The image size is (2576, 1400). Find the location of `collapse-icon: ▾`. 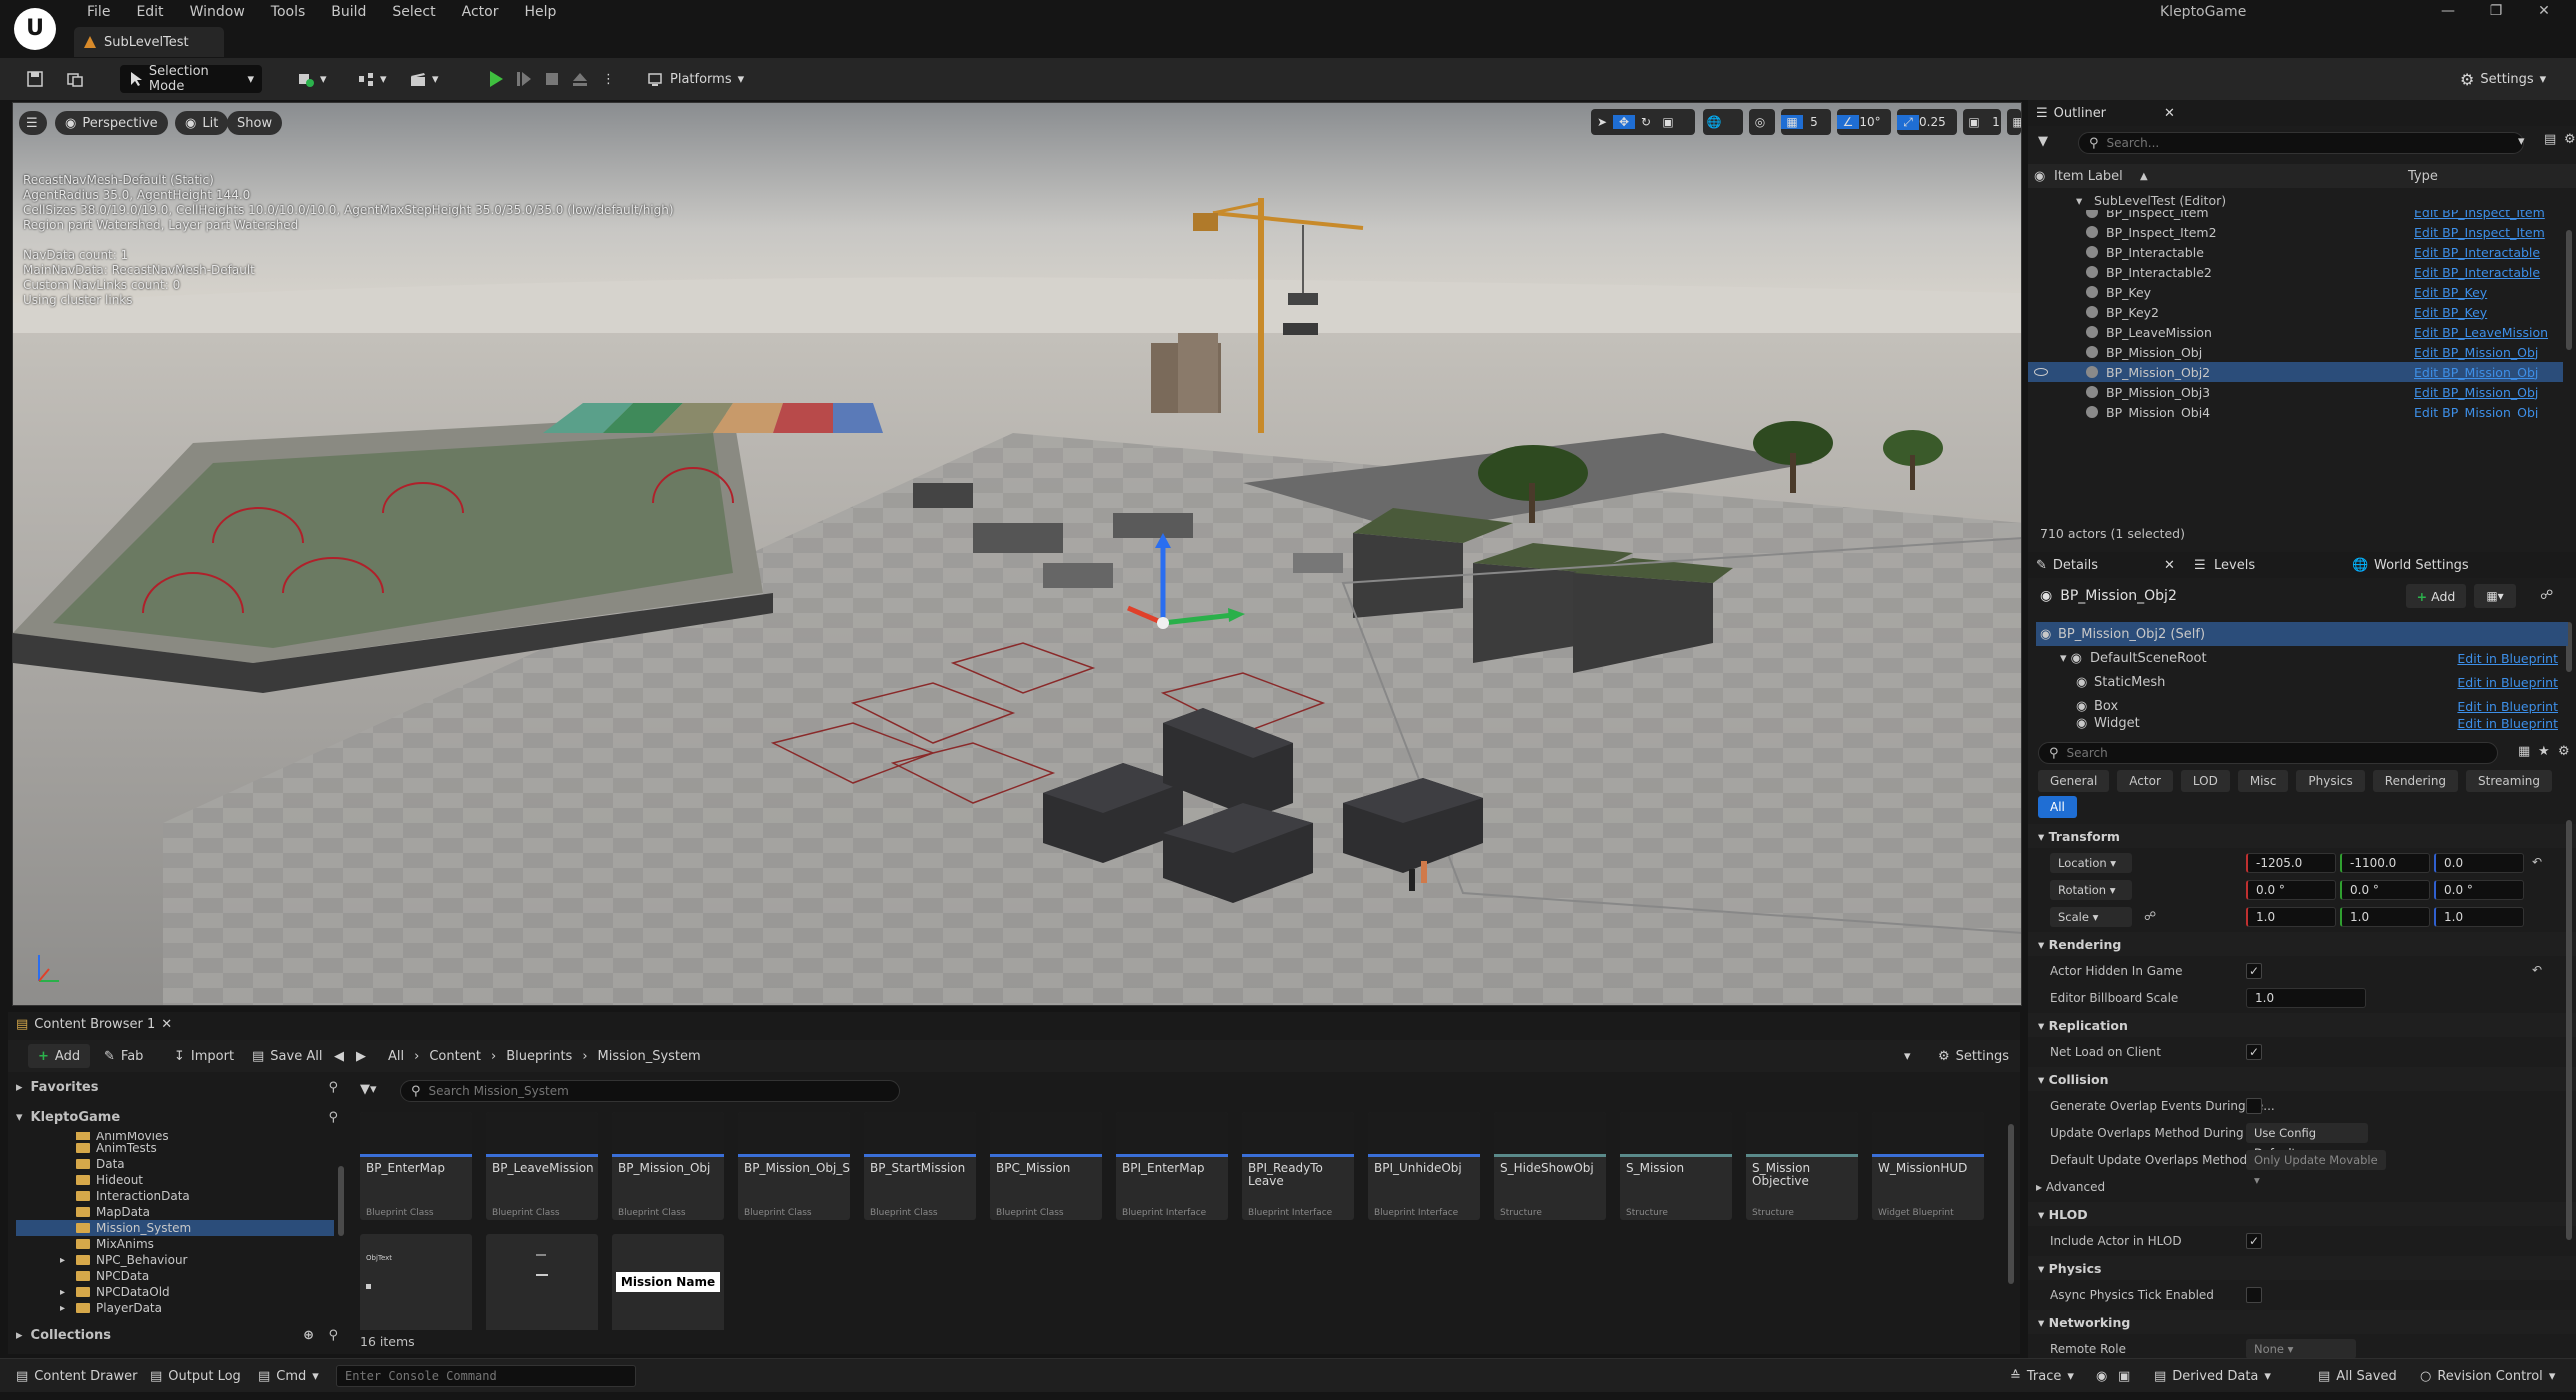

collapse-icon: ▾ is located at coordinates (2079, 200).